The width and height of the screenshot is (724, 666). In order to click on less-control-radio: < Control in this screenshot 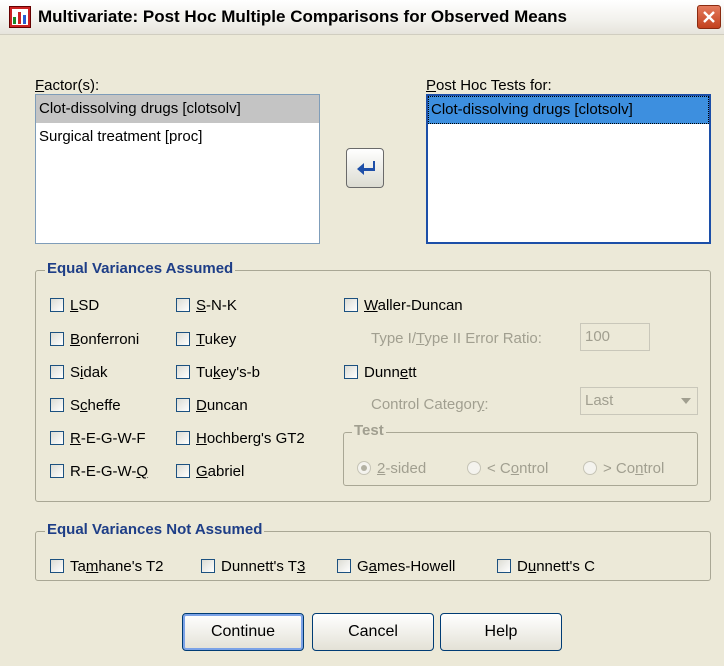, I will do `click(507, 469)`.